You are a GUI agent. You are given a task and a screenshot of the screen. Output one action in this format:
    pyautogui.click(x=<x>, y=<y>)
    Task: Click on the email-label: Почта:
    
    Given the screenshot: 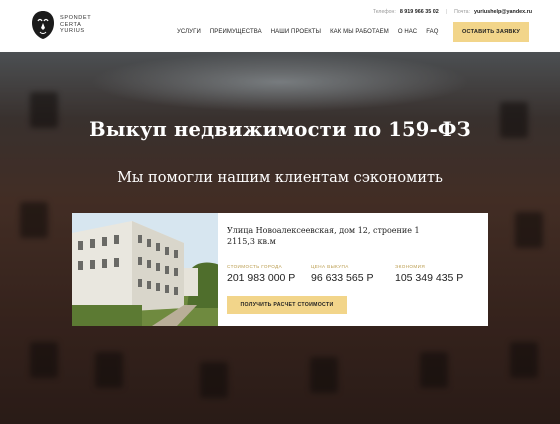 What is the action you would take?
    pyautogui.click(x=462, y=12)
    